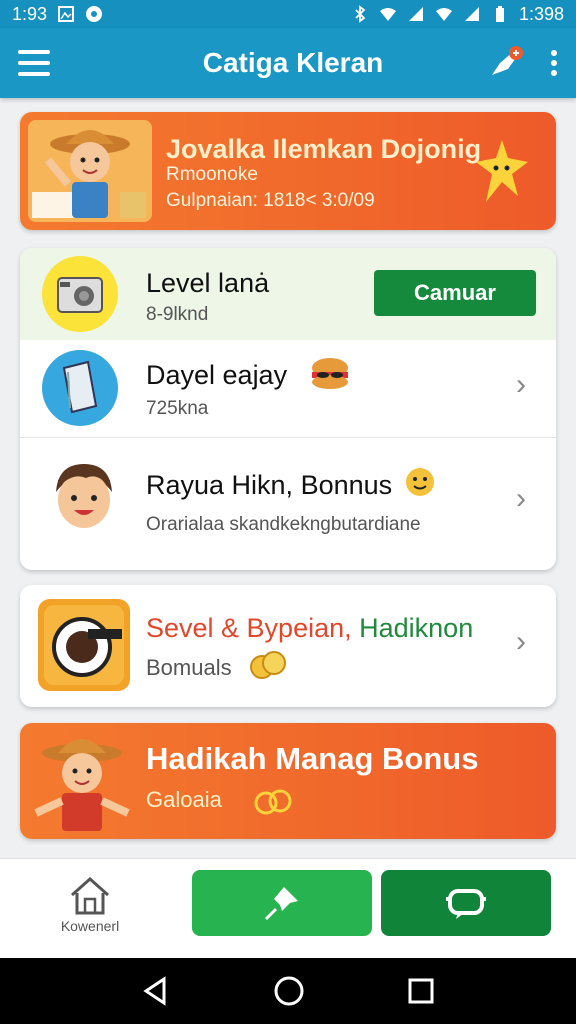  What do you see at coordinates (217, 375) in the screenshot?
I see `row-dayel-title: Dayel eajay` at bounding box center [217, 375].